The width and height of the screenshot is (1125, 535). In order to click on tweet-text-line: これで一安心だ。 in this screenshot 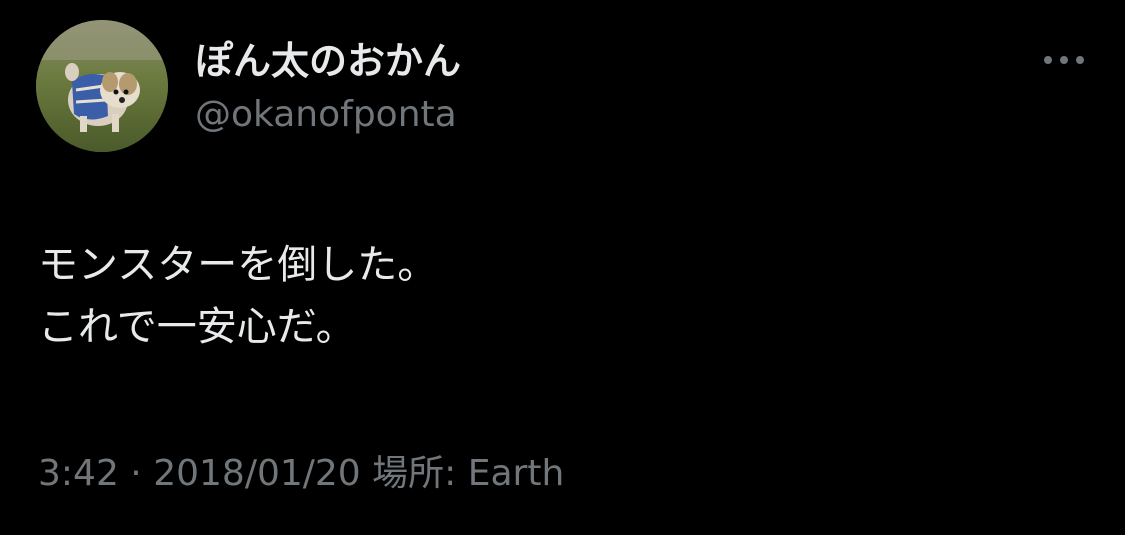, I will do `click(197, 327)`.